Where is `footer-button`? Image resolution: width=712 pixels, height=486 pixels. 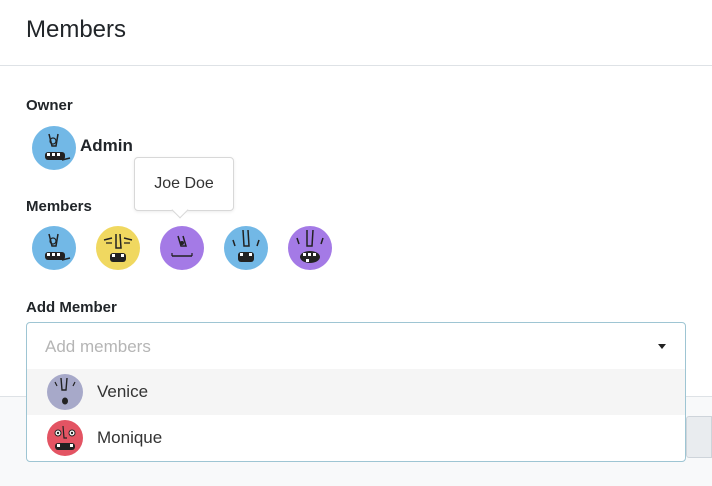
footer-button is located at coordinates (699, 437).